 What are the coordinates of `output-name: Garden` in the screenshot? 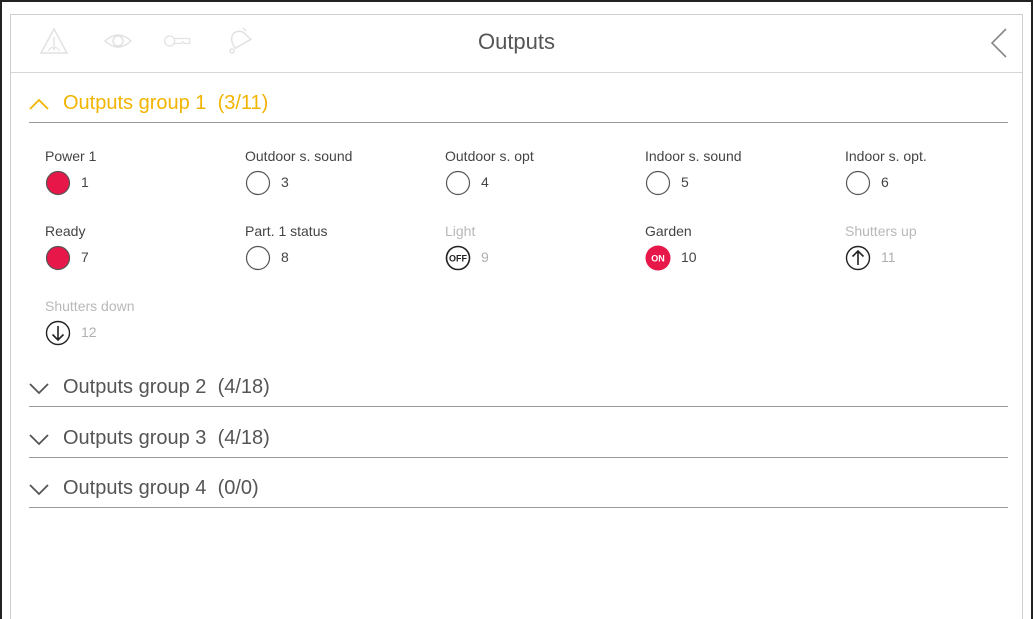 It's located at (668, 231).